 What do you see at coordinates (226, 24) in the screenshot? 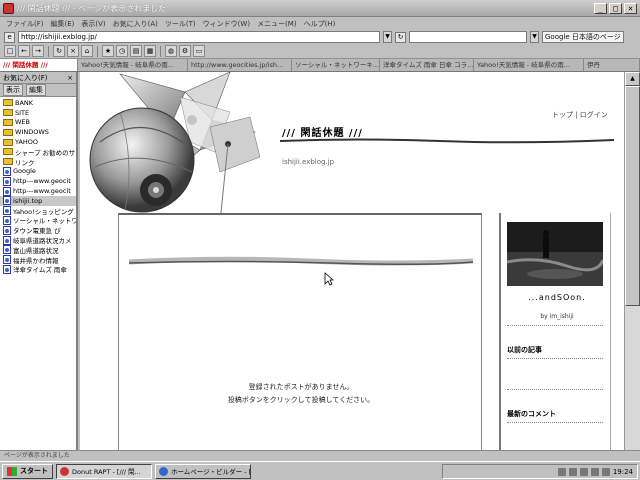
I see `menu-window: ウィンドウ(W)` at bounding box center [226, 24].